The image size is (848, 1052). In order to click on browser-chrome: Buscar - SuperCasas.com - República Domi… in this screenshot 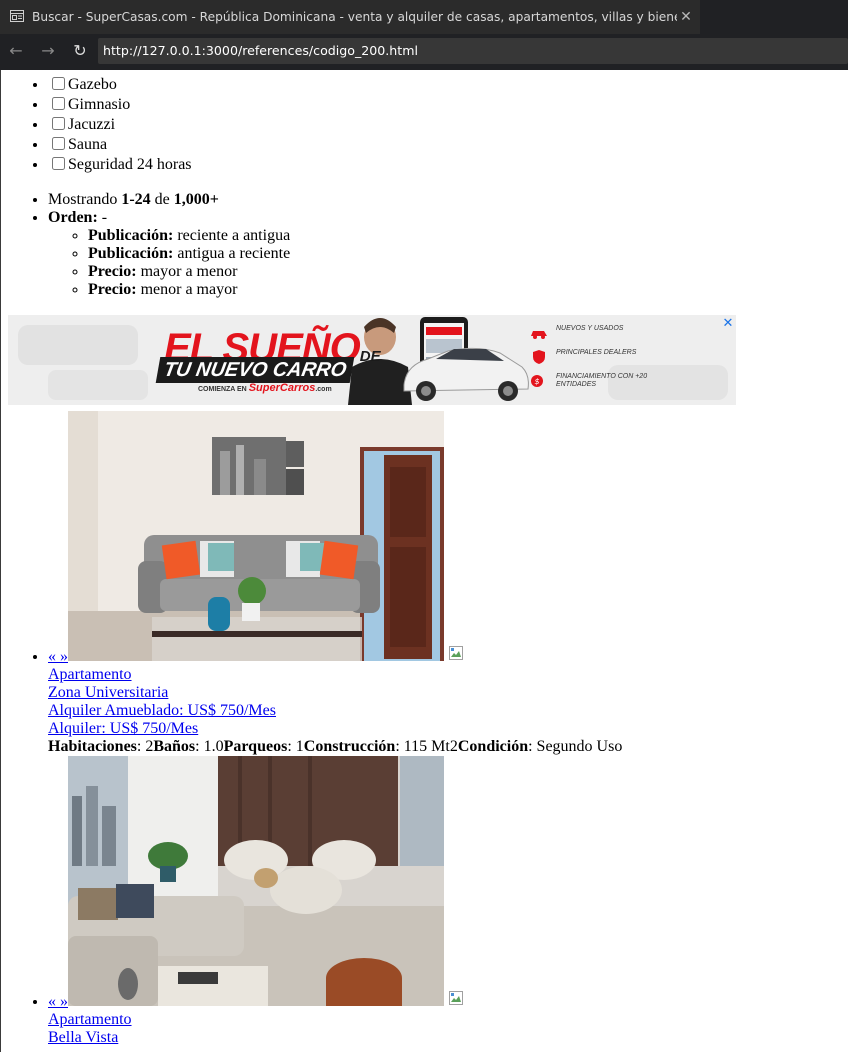, I will do `click(424, 35)`.